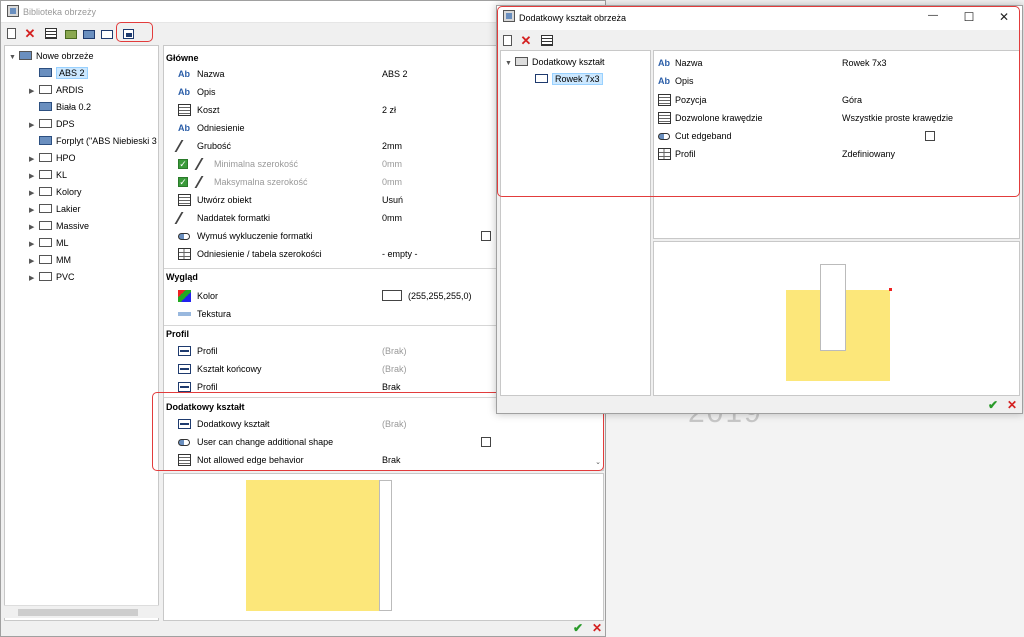  Describe the element at coordinates (178, 334) in the screenshot. I see `section-profile: Profil` at that location.